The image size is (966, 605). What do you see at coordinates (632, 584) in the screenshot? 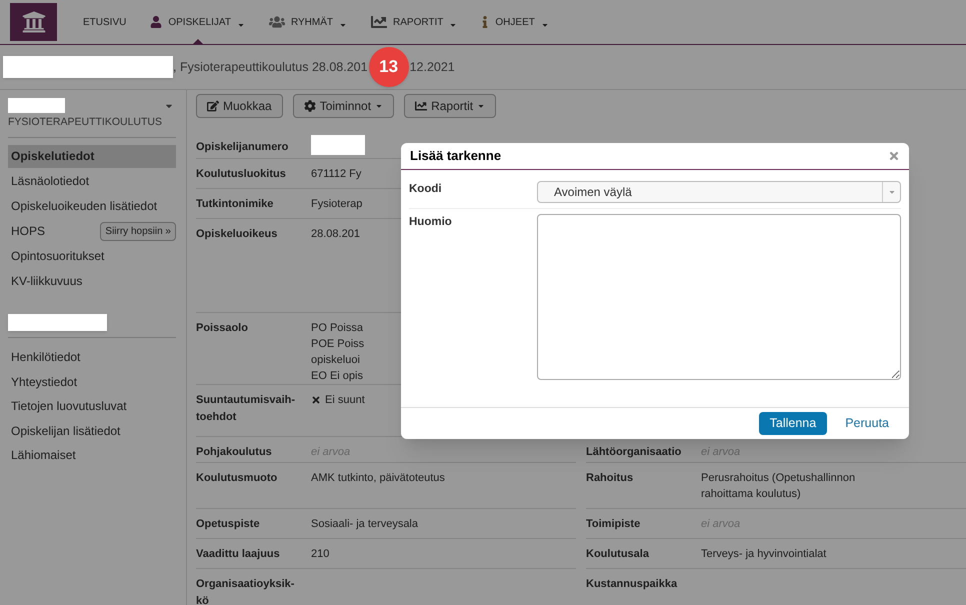
I see `field-label: Kustannuspaikka` at bounding box center [632, 584].